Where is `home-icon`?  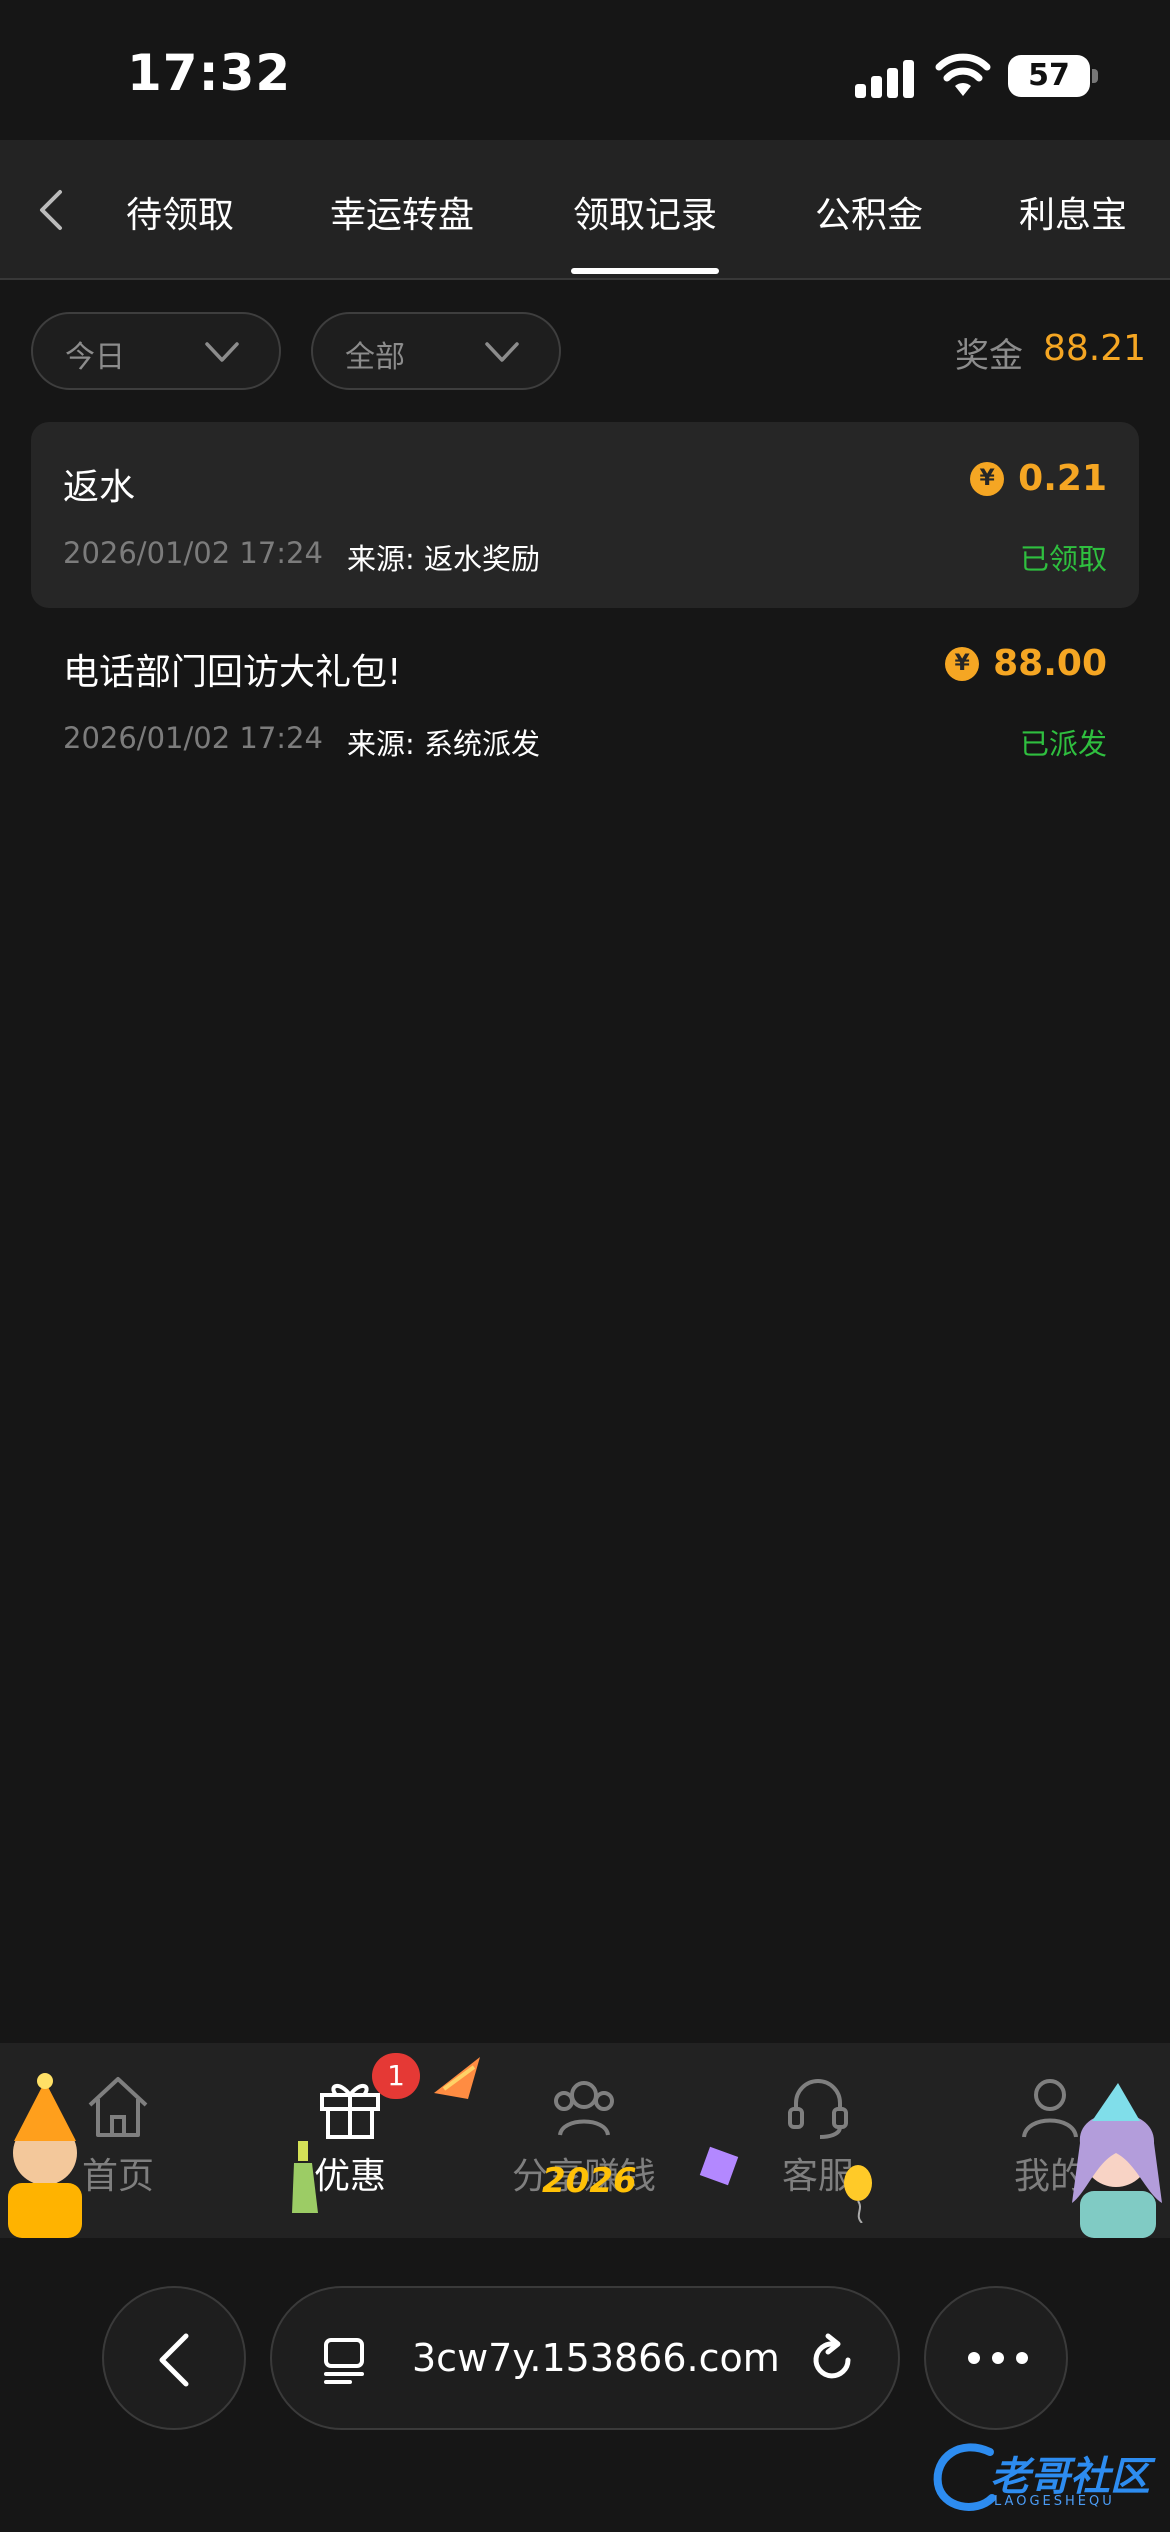 home-icon is located at coordinates (118, 2107).